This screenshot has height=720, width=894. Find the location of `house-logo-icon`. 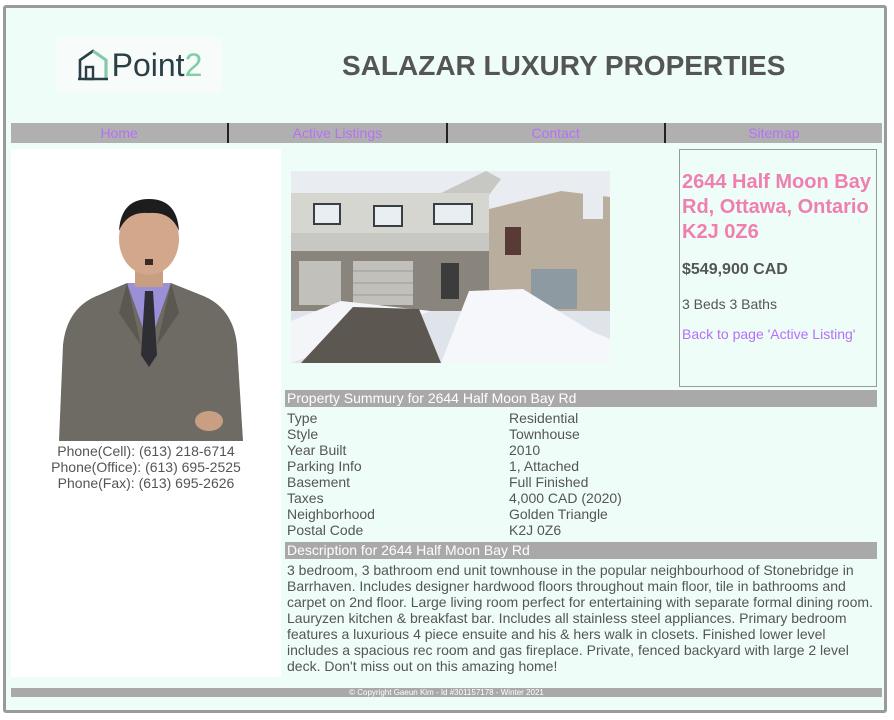

house-logo-icon is located at coordinates (92, 65).